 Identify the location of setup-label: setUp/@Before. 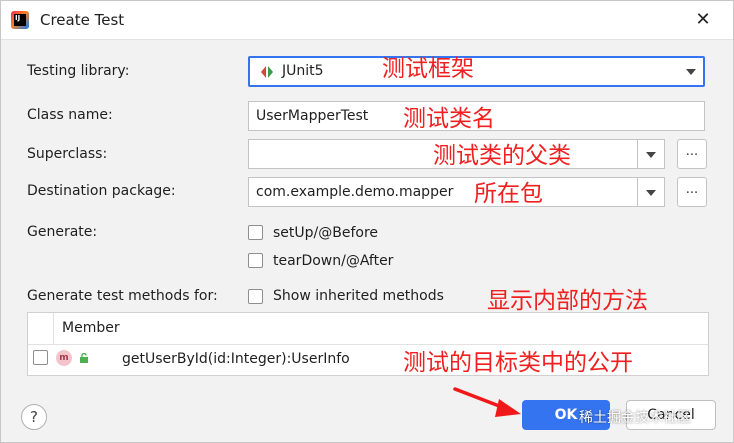
(325, 233).